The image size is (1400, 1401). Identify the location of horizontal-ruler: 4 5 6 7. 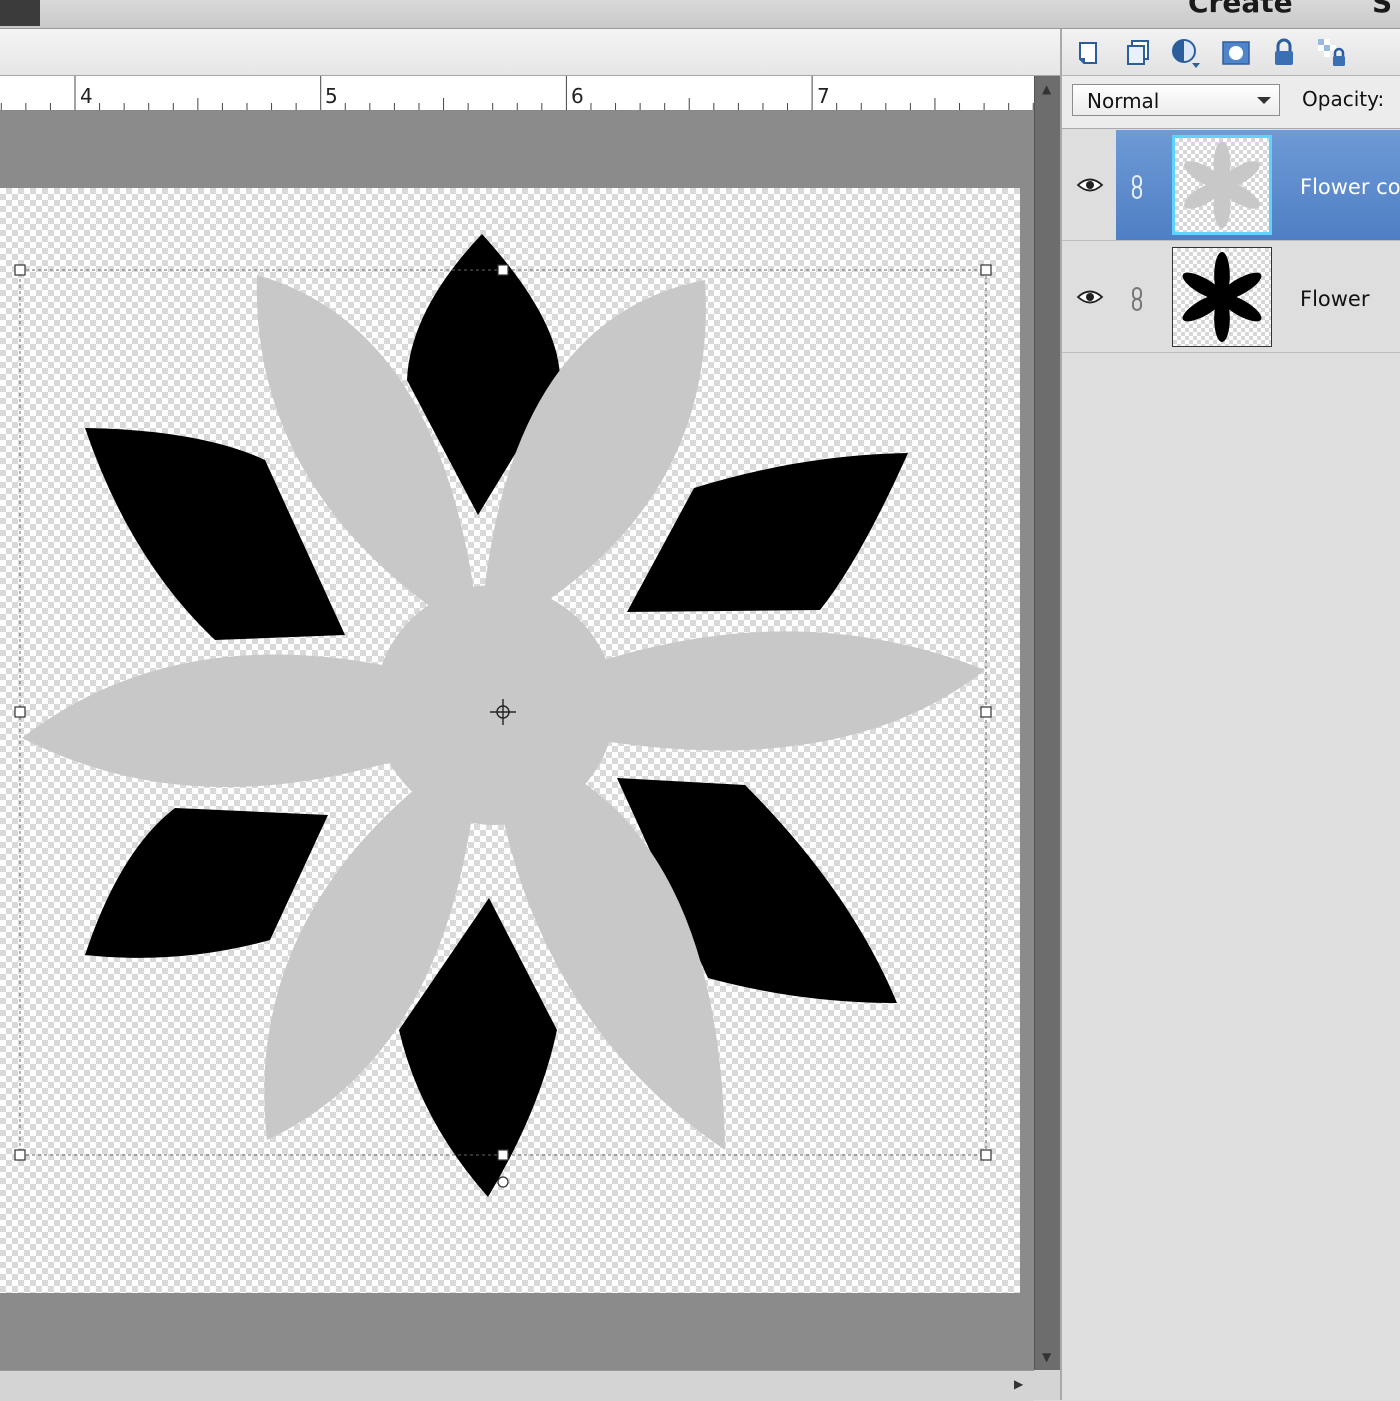
(517, 93).